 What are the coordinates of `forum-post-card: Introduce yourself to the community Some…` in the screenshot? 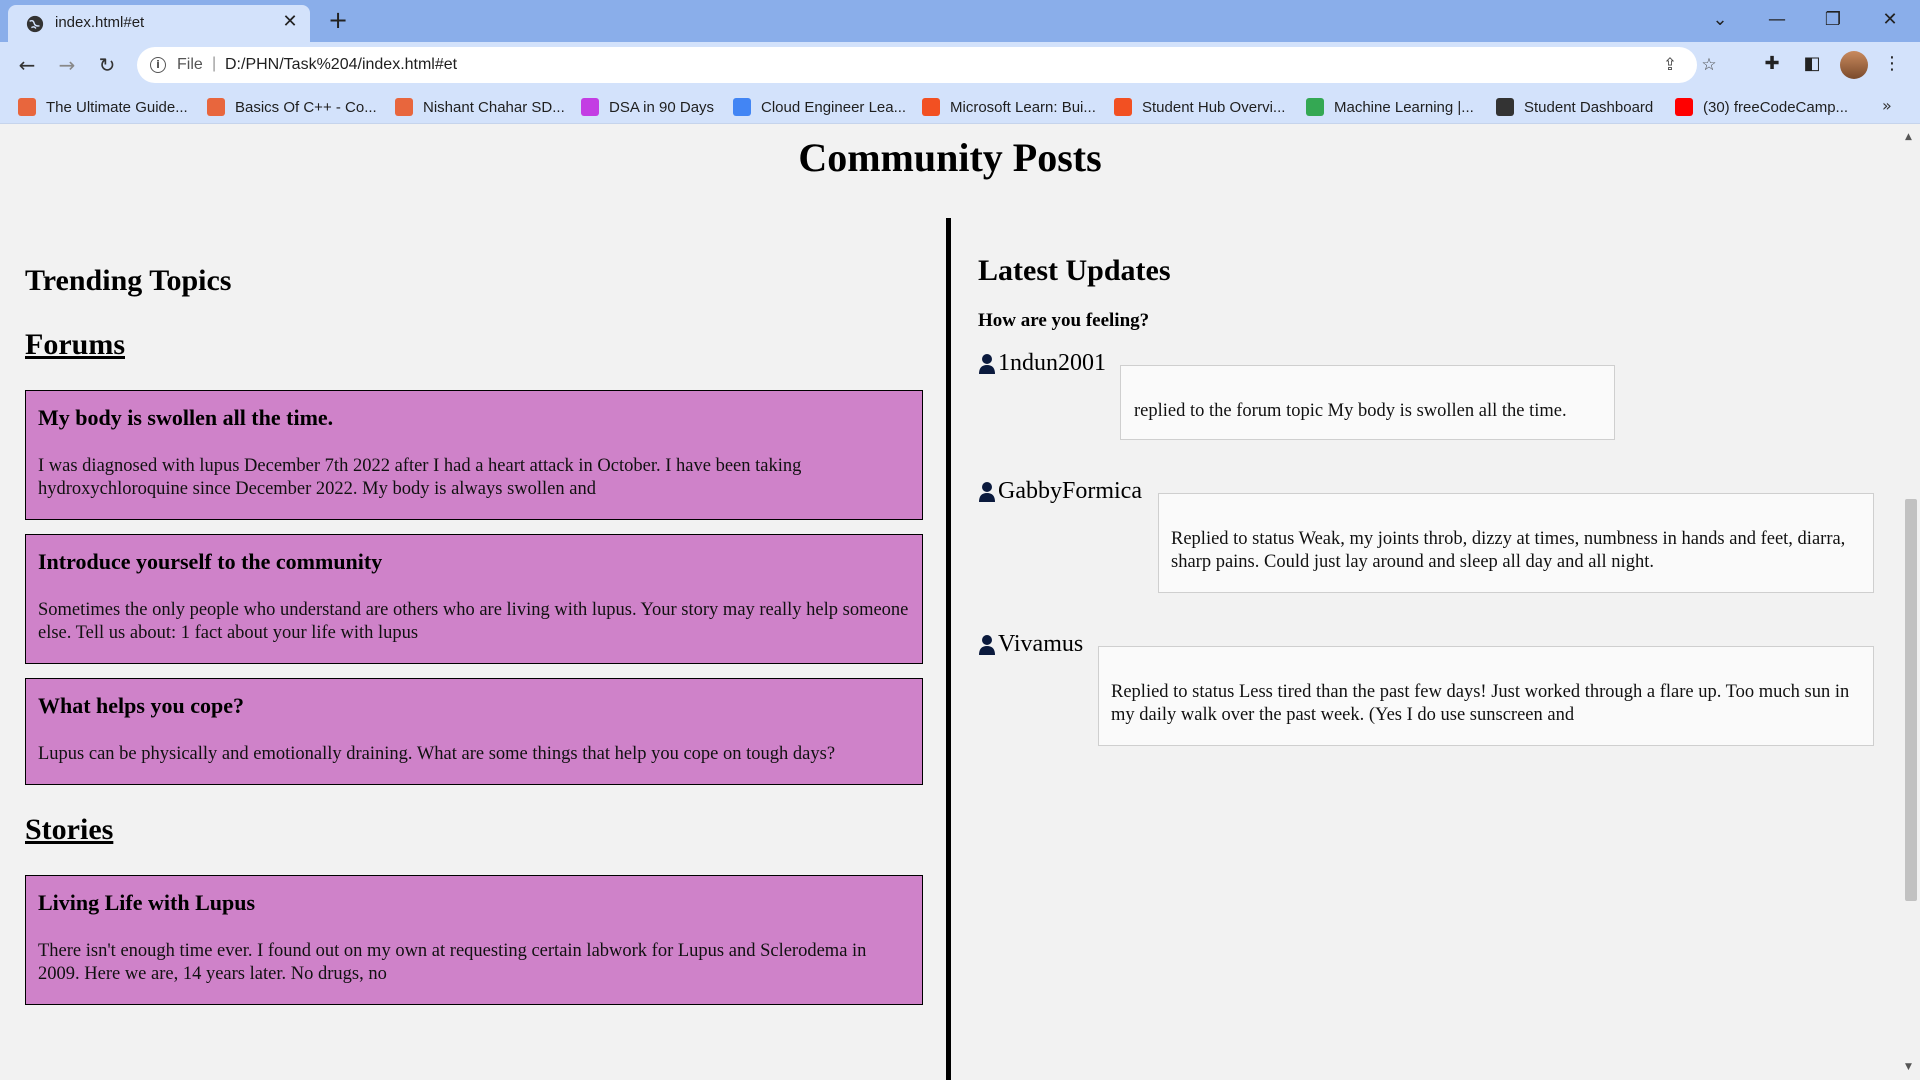 It's located at (474, 599).